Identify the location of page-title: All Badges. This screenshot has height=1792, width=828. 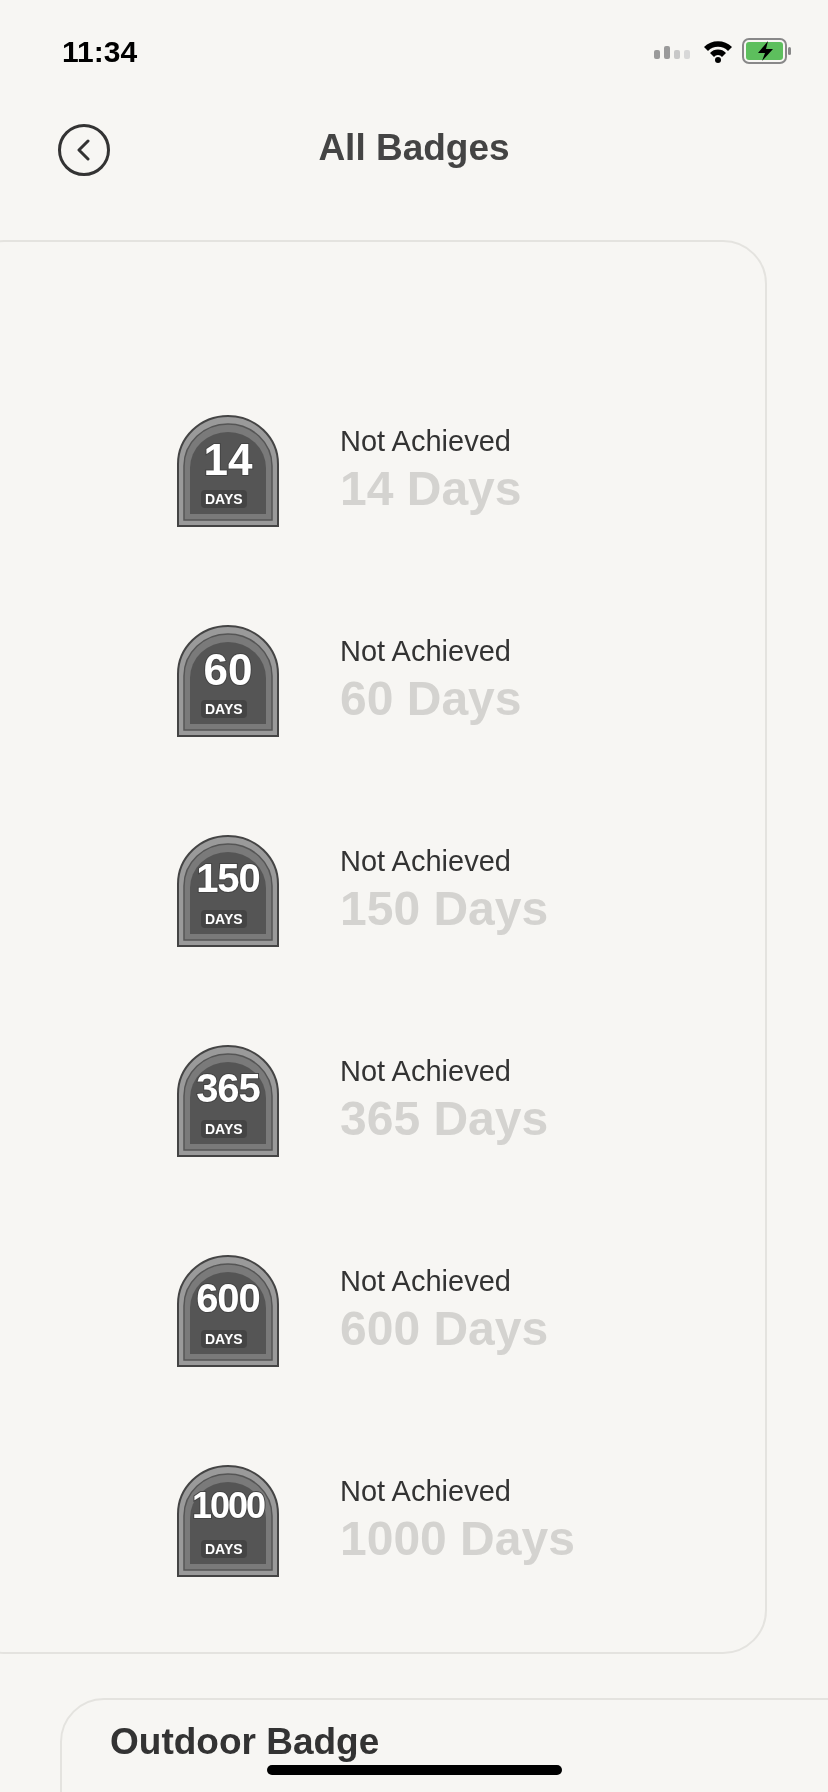
(414, 148).